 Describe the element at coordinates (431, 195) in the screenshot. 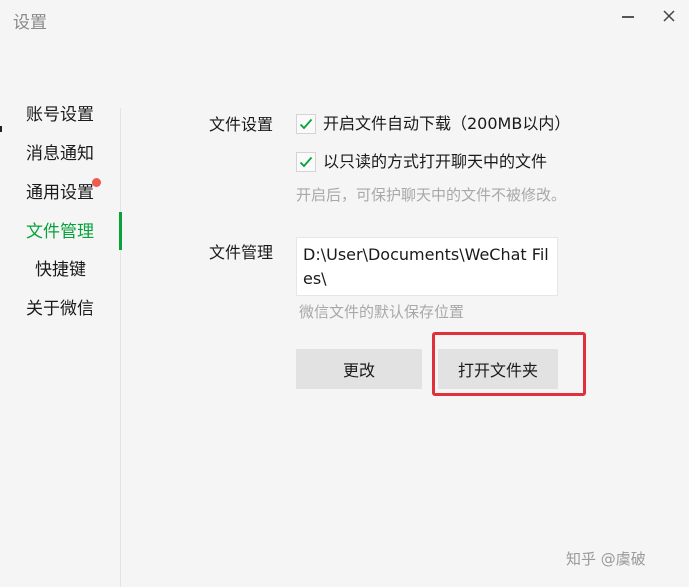

I see `readonly-hint: 开启后，可保护聊天中的文件不被修改。` at that location.